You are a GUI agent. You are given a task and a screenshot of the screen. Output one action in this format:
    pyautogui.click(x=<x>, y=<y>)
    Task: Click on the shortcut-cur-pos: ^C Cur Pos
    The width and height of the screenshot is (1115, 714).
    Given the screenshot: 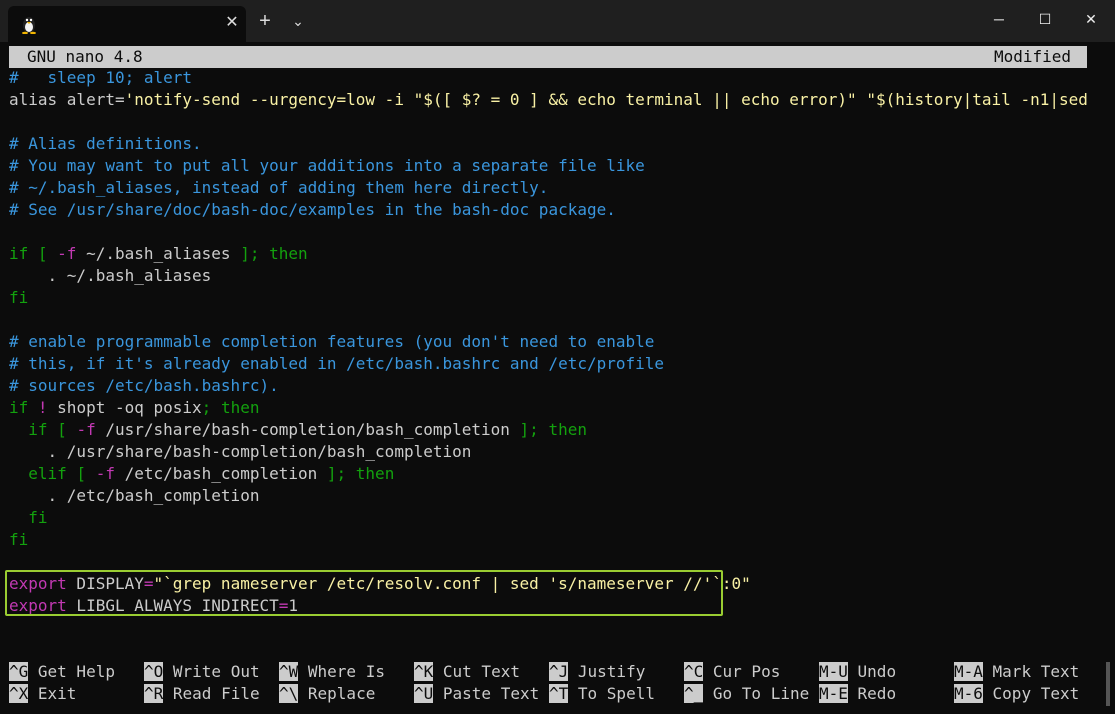 What is the action you would take?
    pyautogui.click(x=732, y=672)
    